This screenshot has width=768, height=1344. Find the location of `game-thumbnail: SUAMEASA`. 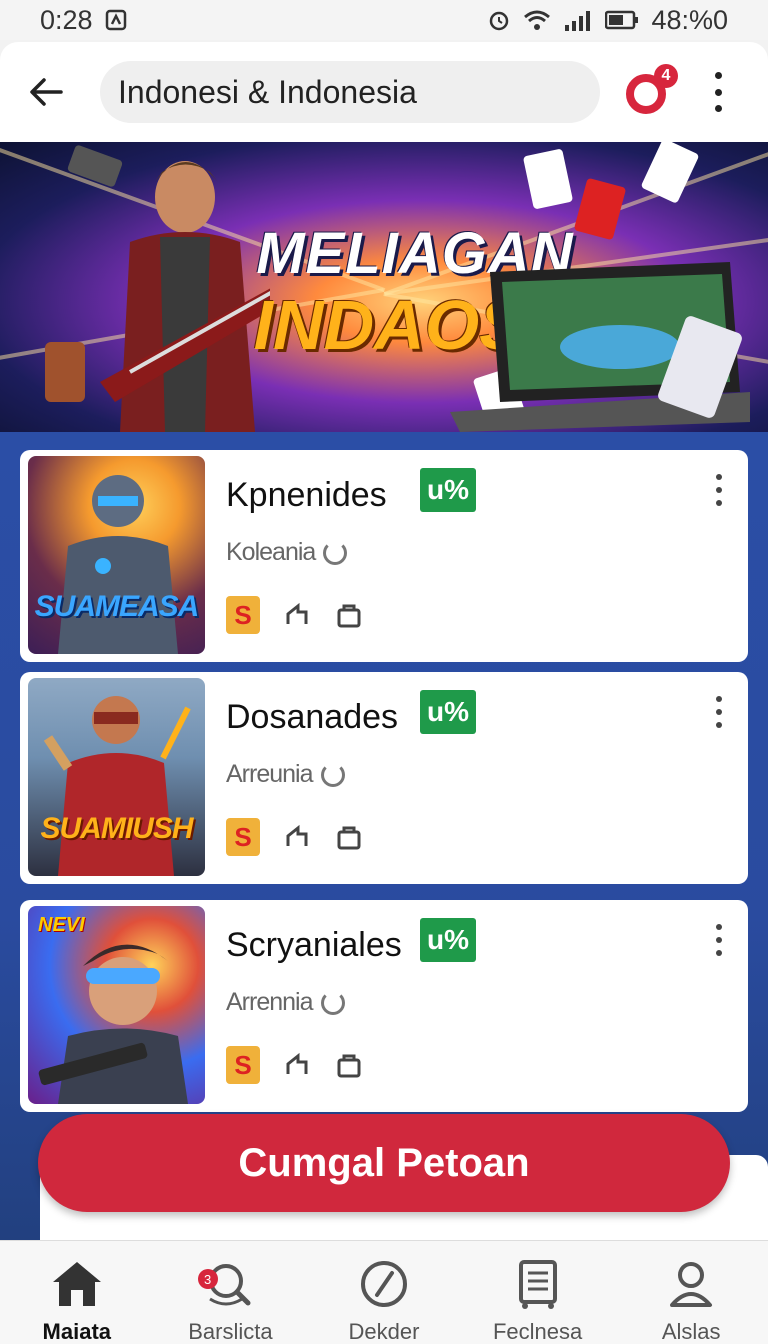

game-thumbnail: SUAMEASA is located at coordinates (116, 555).